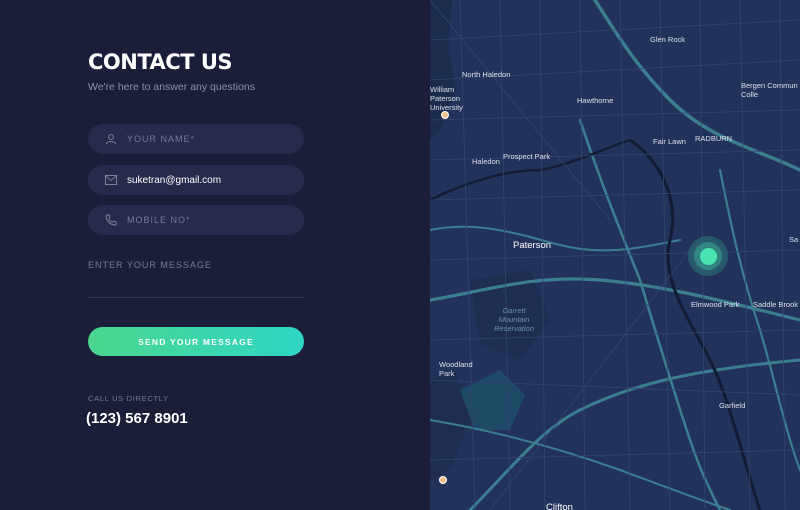 The image size is (800, 510). Describe the element at coordinates (111, 180) in the screenshot. I see `envelope-icon` at that location.